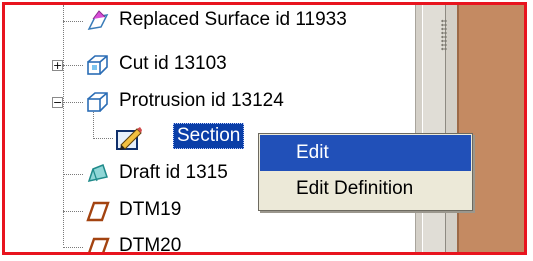  I want to click on replaced-surface-icon, so click(98, 20).